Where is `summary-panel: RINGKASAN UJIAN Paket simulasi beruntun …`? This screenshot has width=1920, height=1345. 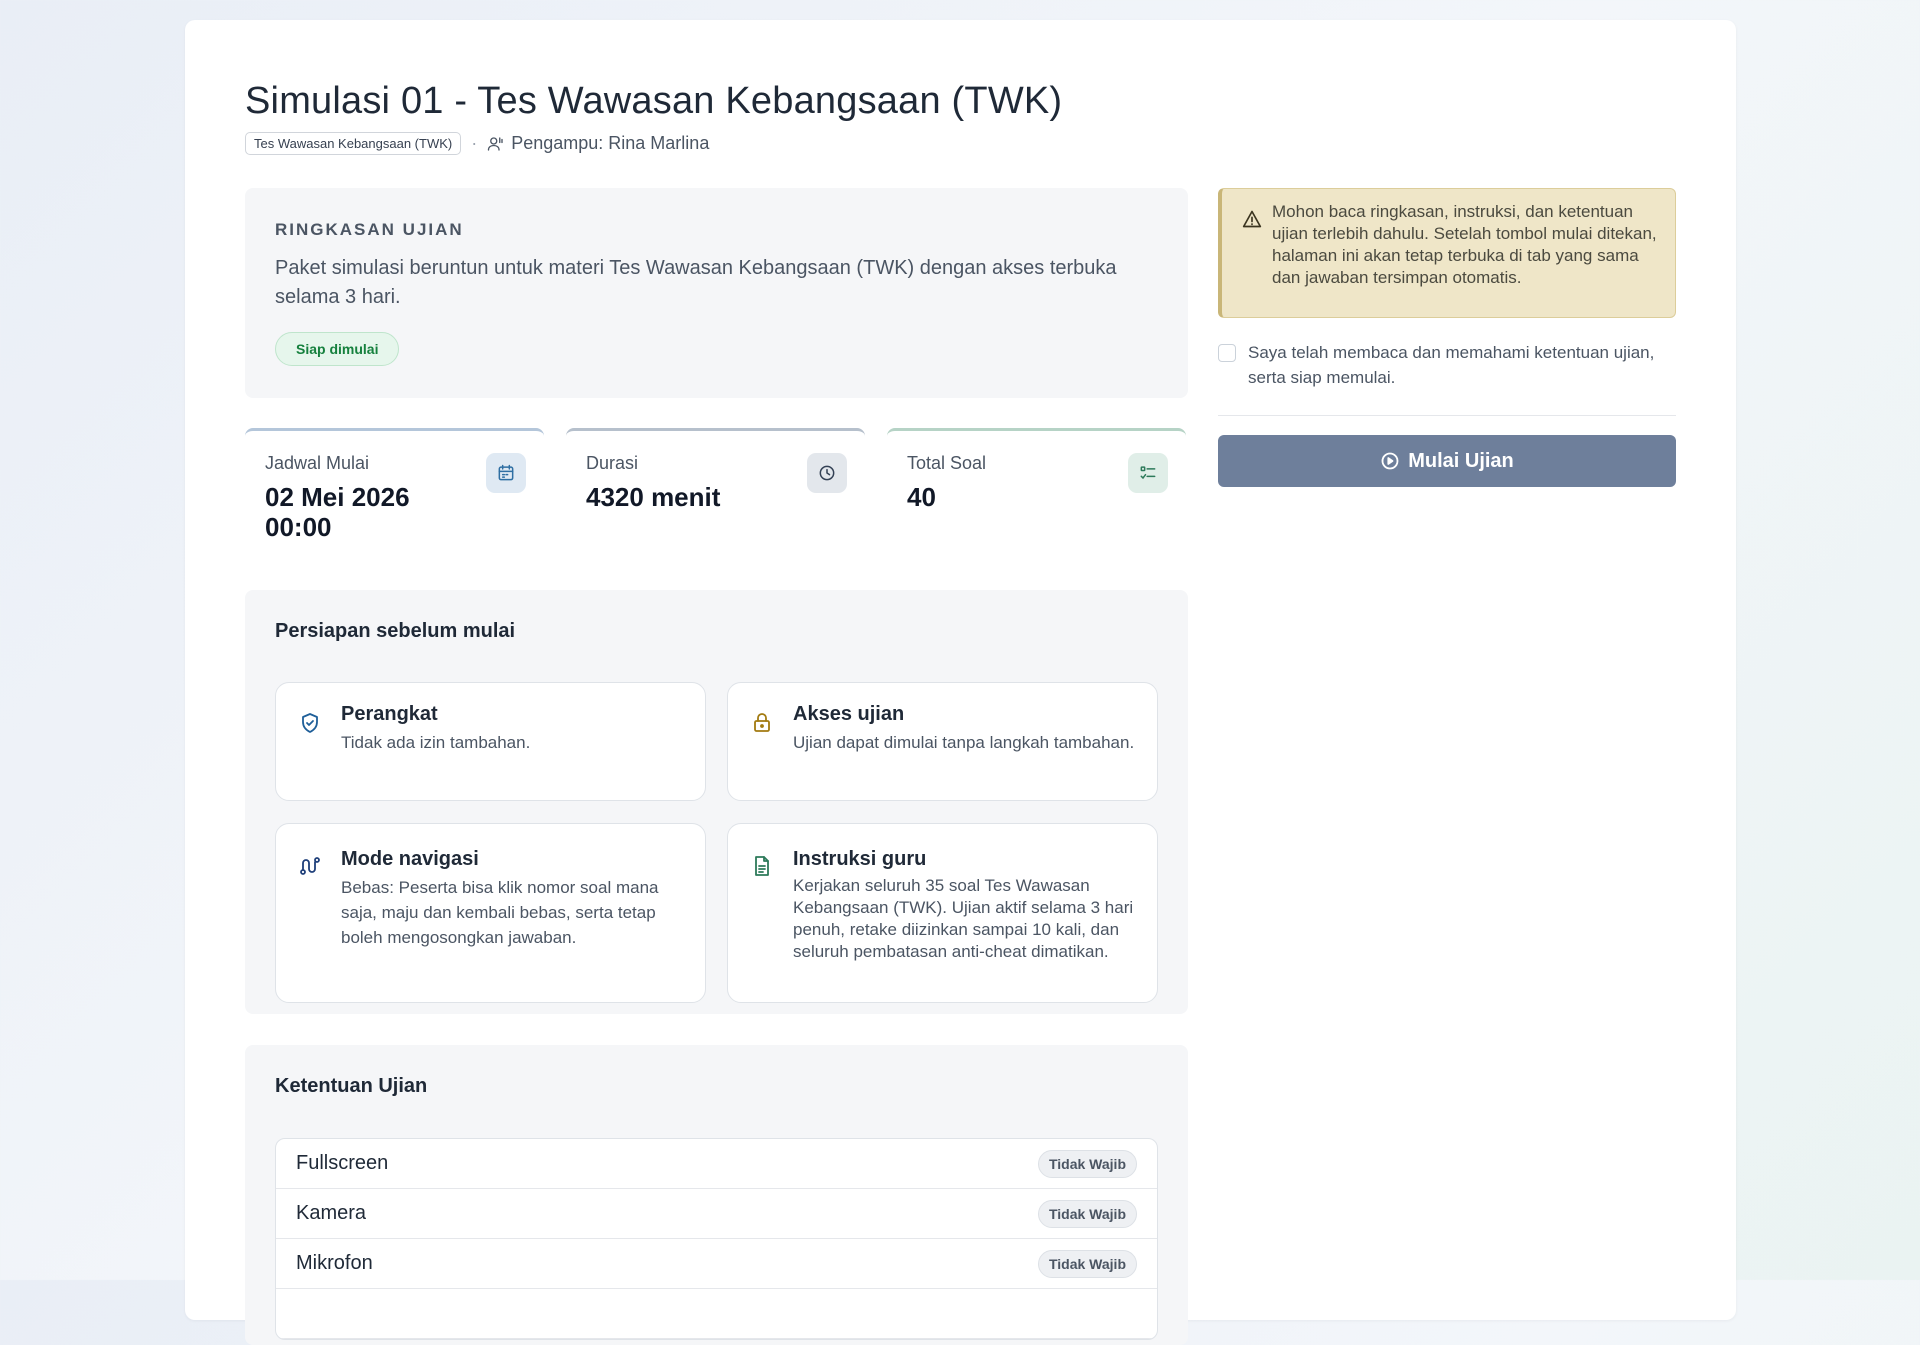 summary-panel: RINGKASAN UJIAN Paket simulasi beruntun … is located at coordinates (716, 293).